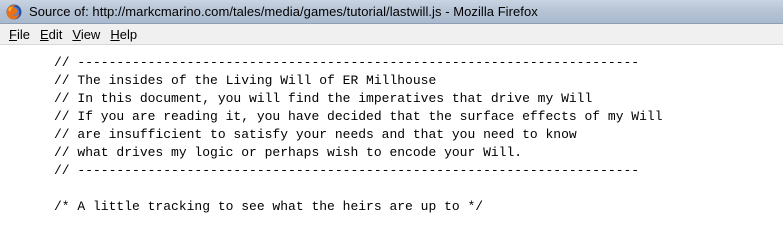 Image resolution: width=783 pixels, height=250 pixels. I want to click on menu-file: File, so click(19, 34).